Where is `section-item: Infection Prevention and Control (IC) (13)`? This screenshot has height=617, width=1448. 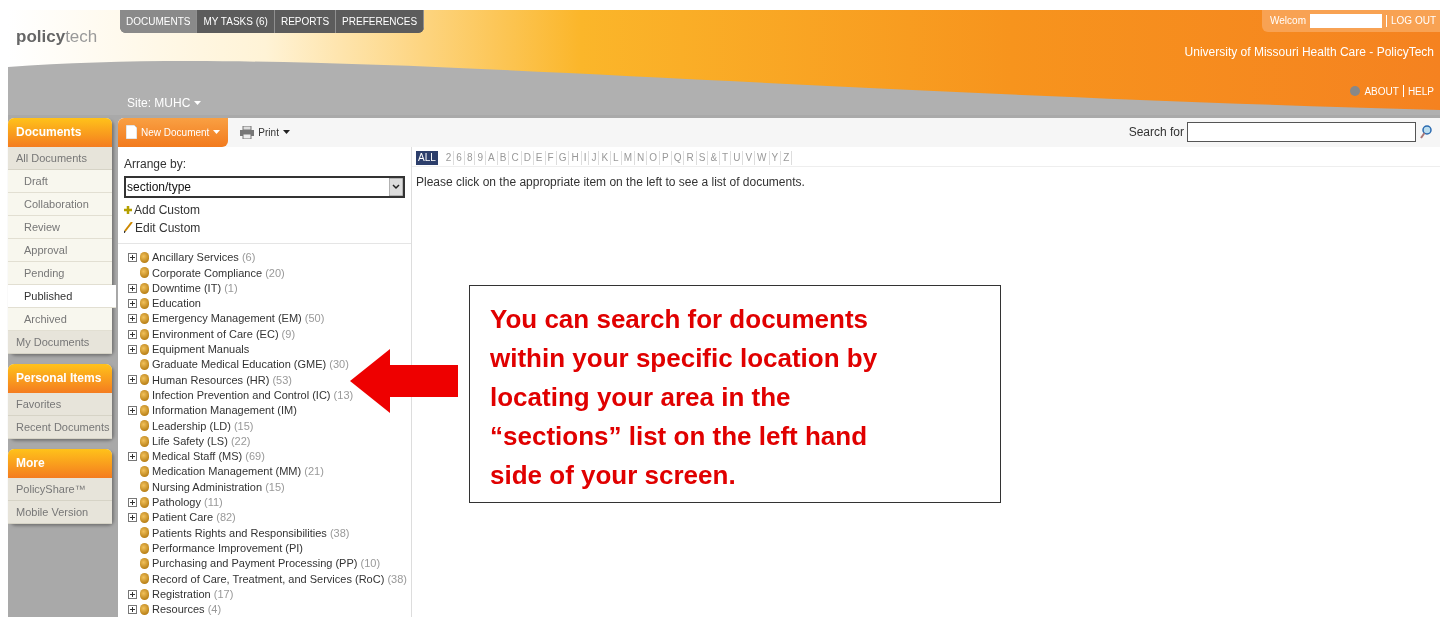
section-item: Infection Prevention and Control (IC) (13) is located at coordinates (253, 395).